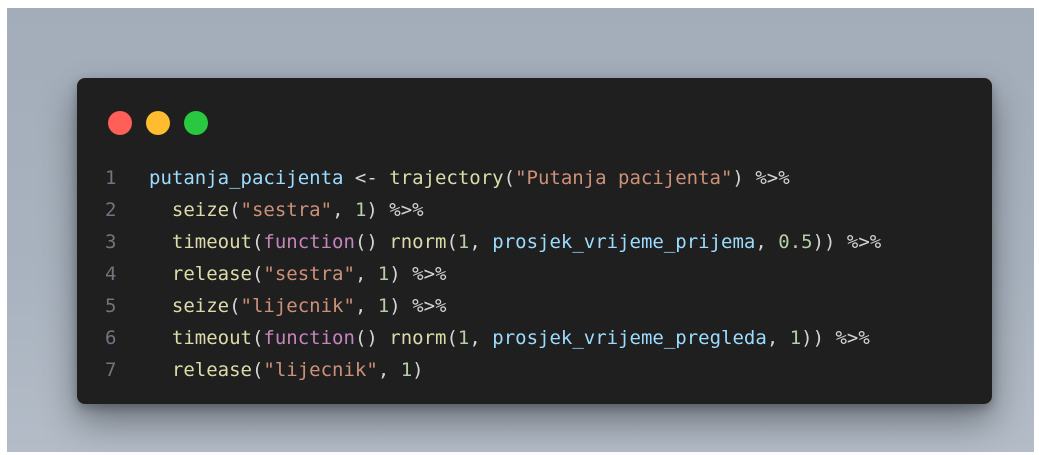 This screenshot has width=1039, height=455. What do you see at coordinates (196, 123) in the screenshot?
I see `maximize-dot-icon` at bounding box center [196, 123].